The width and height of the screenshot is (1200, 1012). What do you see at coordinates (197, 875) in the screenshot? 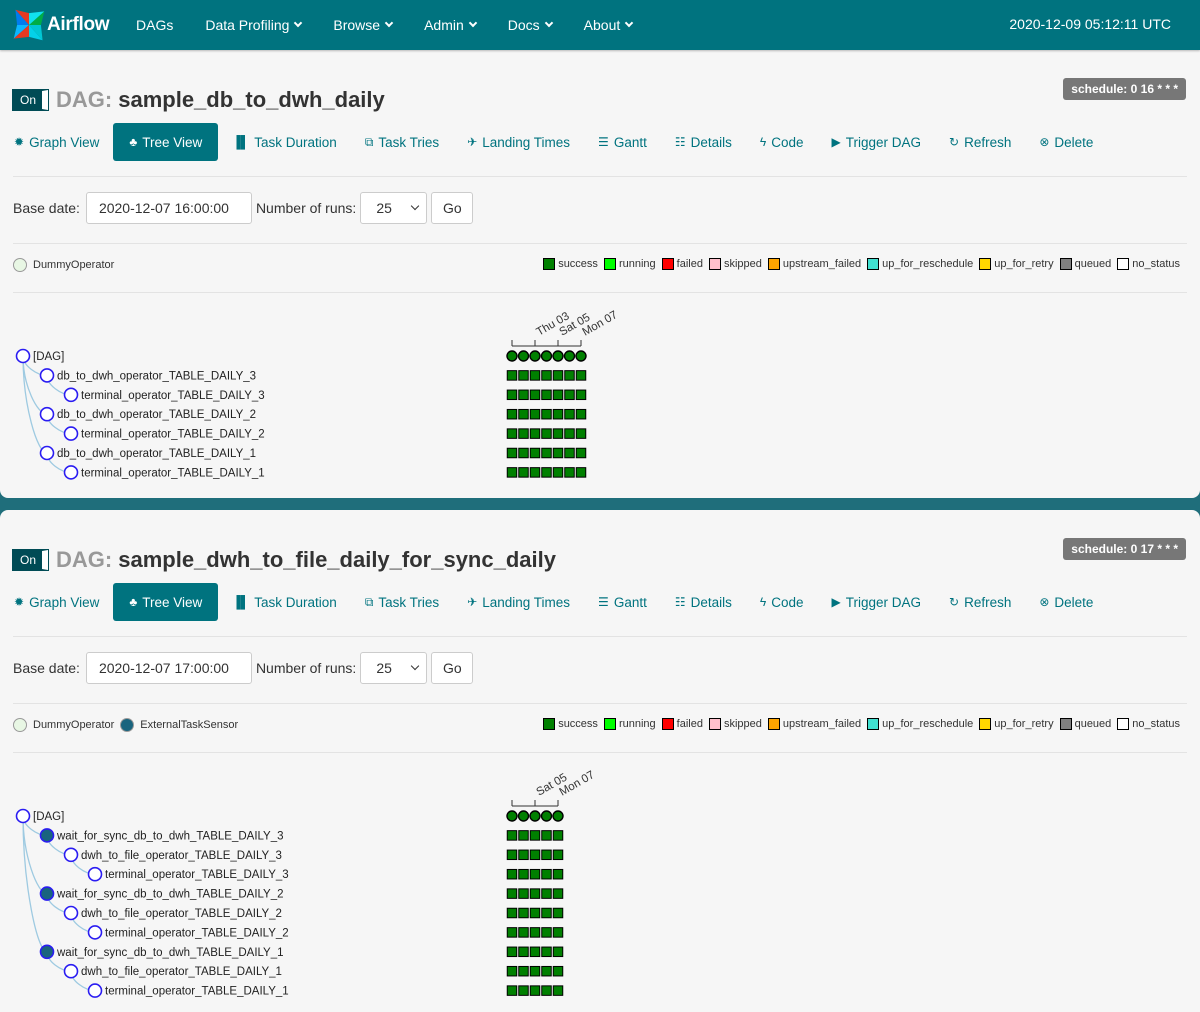
I see `task-label: terminal_operator_TABLE_DAILY_3` at bounding box center [197, 875].